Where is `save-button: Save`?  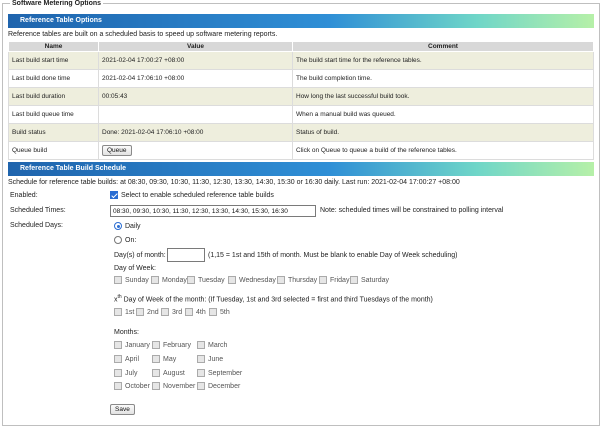
save-button: Save is located at coordinates (122, 409).